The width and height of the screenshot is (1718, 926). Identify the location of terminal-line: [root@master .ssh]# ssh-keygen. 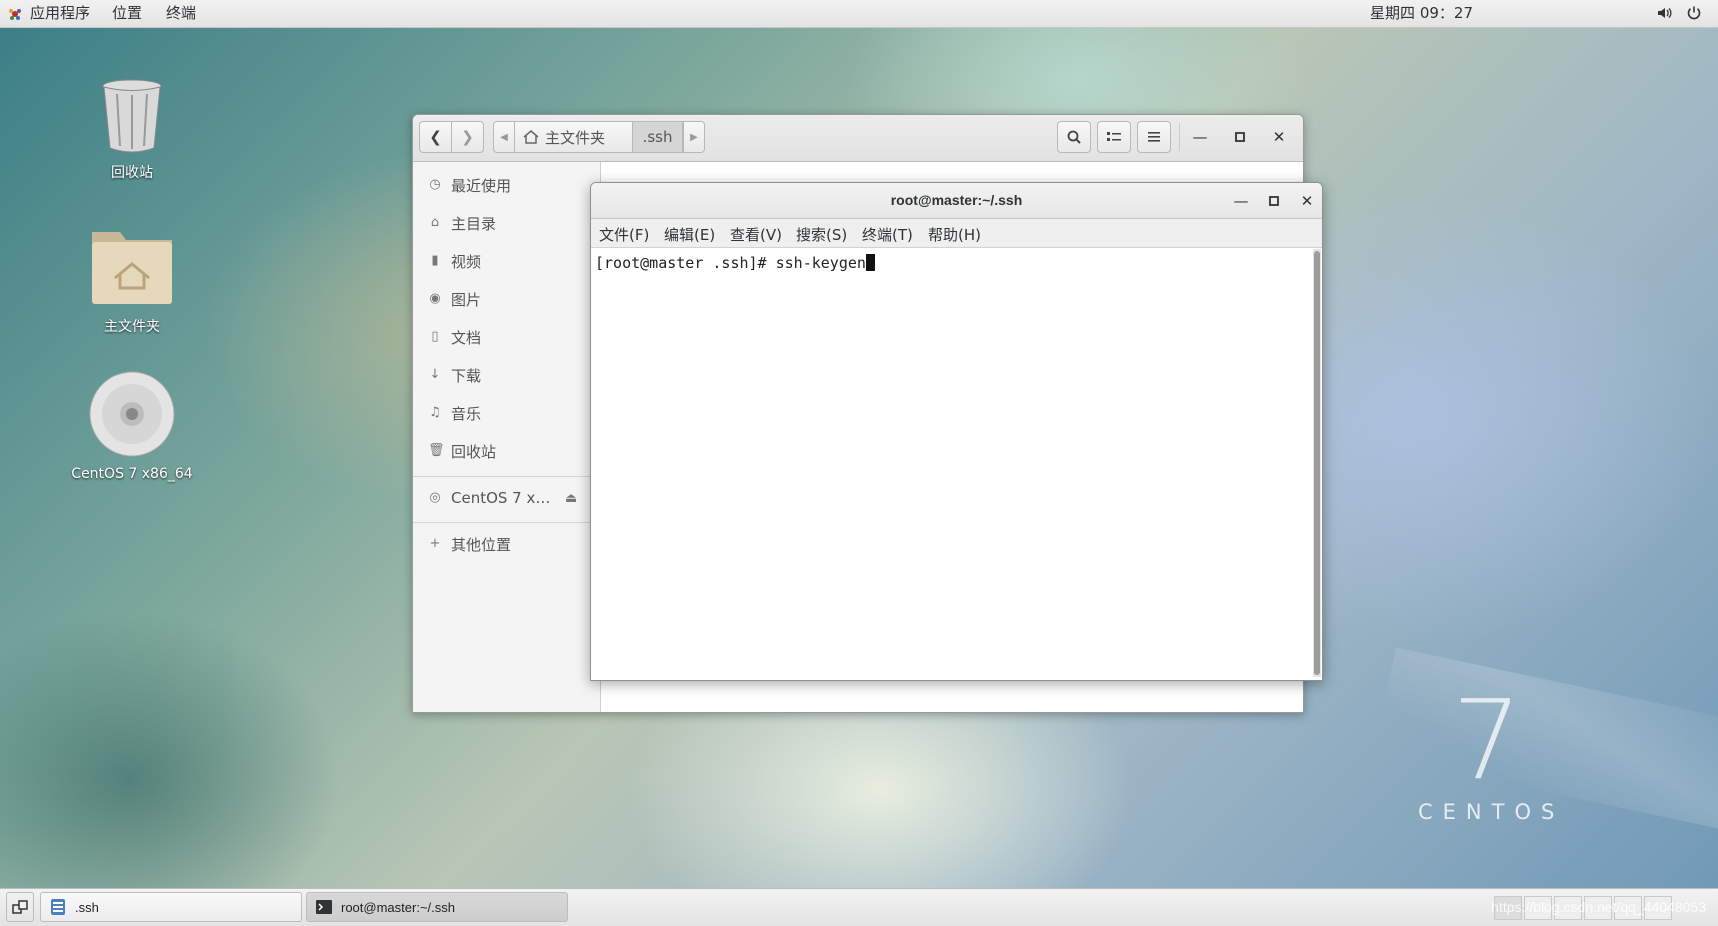
(735, 263).